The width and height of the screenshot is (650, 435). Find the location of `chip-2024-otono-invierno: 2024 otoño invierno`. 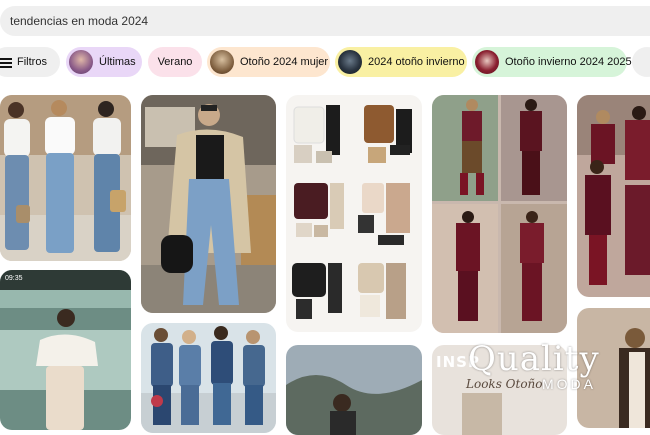

chip-2024-otono-invierno: 2024 otoño invierno is located at coordinates (401, 62).